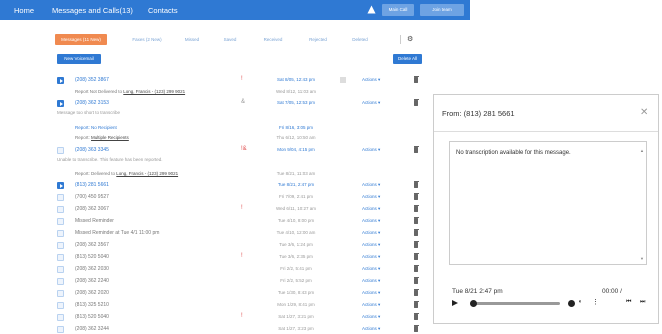  I want to click on row-number: (208) 362 2240, so click(92, 281).